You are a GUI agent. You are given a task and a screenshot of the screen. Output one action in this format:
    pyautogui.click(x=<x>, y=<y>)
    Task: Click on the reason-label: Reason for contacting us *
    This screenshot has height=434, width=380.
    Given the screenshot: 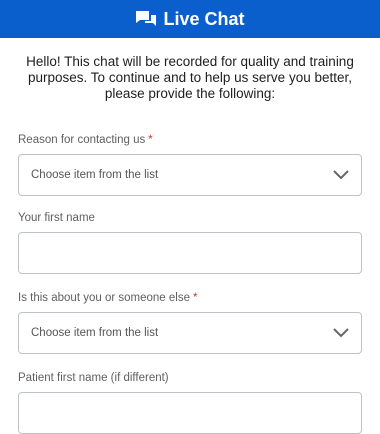 What is the action you would take?
    pyautogui.click(x=85, y=140)
    